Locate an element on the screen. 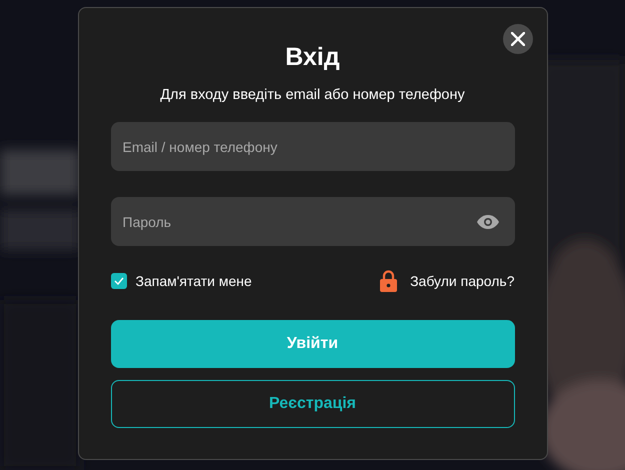 The height and width of the screenshot is (470, 625). close-button is located at coordinates (517, 39).